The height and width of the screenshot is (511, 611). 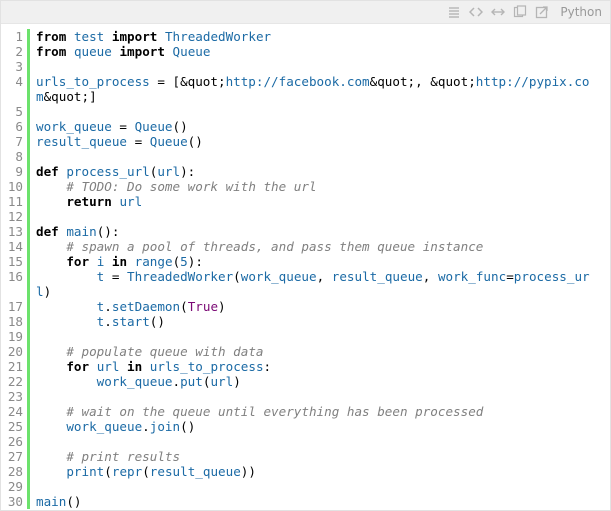 What do you see at coordinates (70, 96) in the screenshot?
I see `code-token: &quot;]` at bounding box center [70, 96].